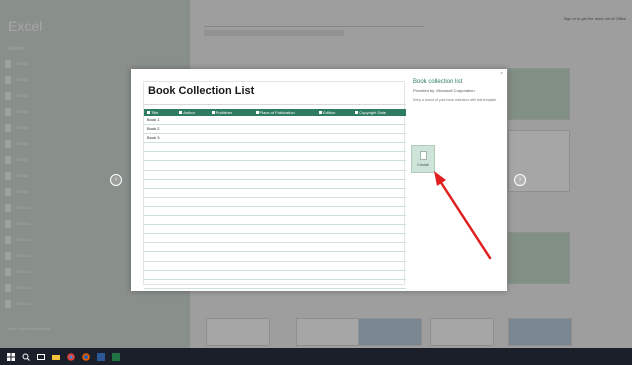 The image size is (632, 365). Describe the element at coordinates (41, 357) in the screenshot. I see `task-view-icon` at that location.